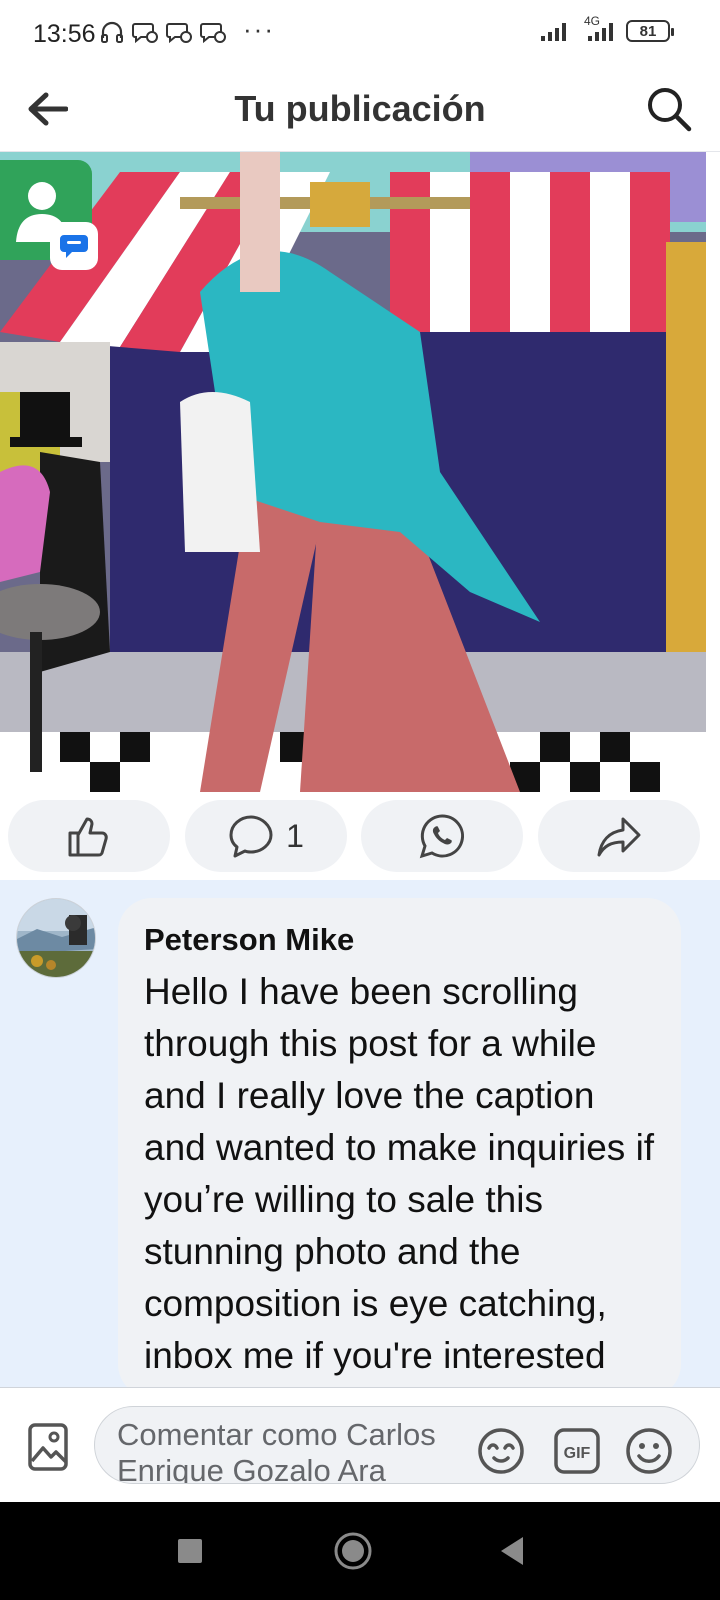 The image size is (720, 1600). I want to click on triangle-back-icon, so click(512, 1551).